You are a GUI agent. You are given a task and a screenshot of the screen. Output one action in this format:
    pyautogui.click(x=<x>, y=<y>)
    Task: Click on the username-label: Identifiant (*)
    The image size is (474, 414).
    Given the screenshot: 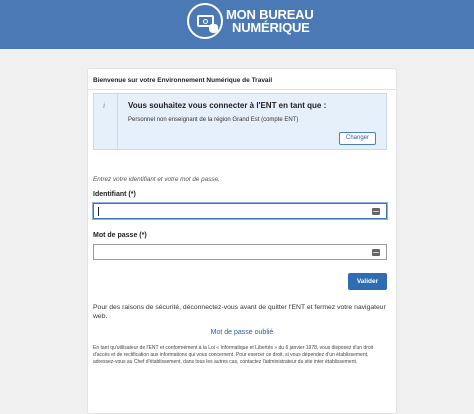 What is the action you would take?
    pyautogui.click(x=114, y=194)
    